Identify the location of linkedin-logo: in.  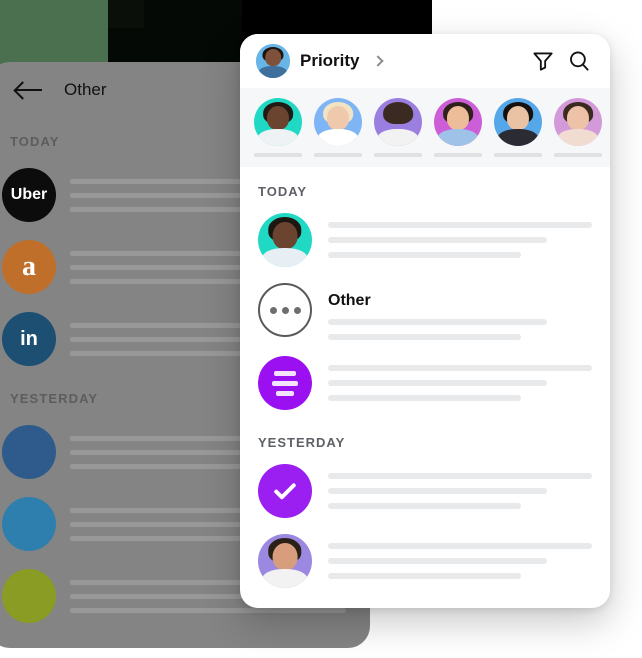
(29, 339).